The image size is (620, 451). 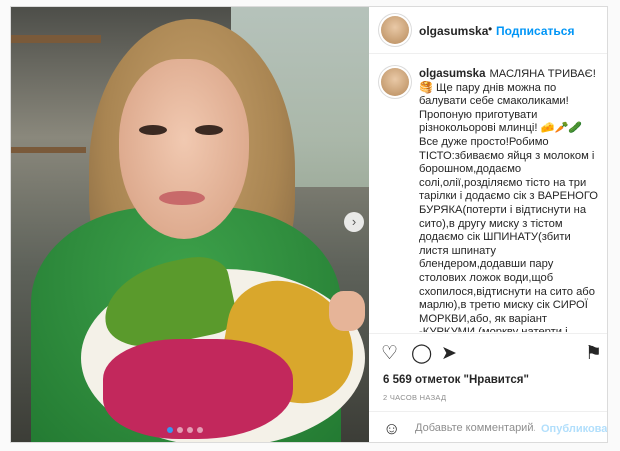 What do you see at coordinates (574, 429) in the screenshot?
I see `publish-button: Опубликовать` at bounding box center [574, 429].